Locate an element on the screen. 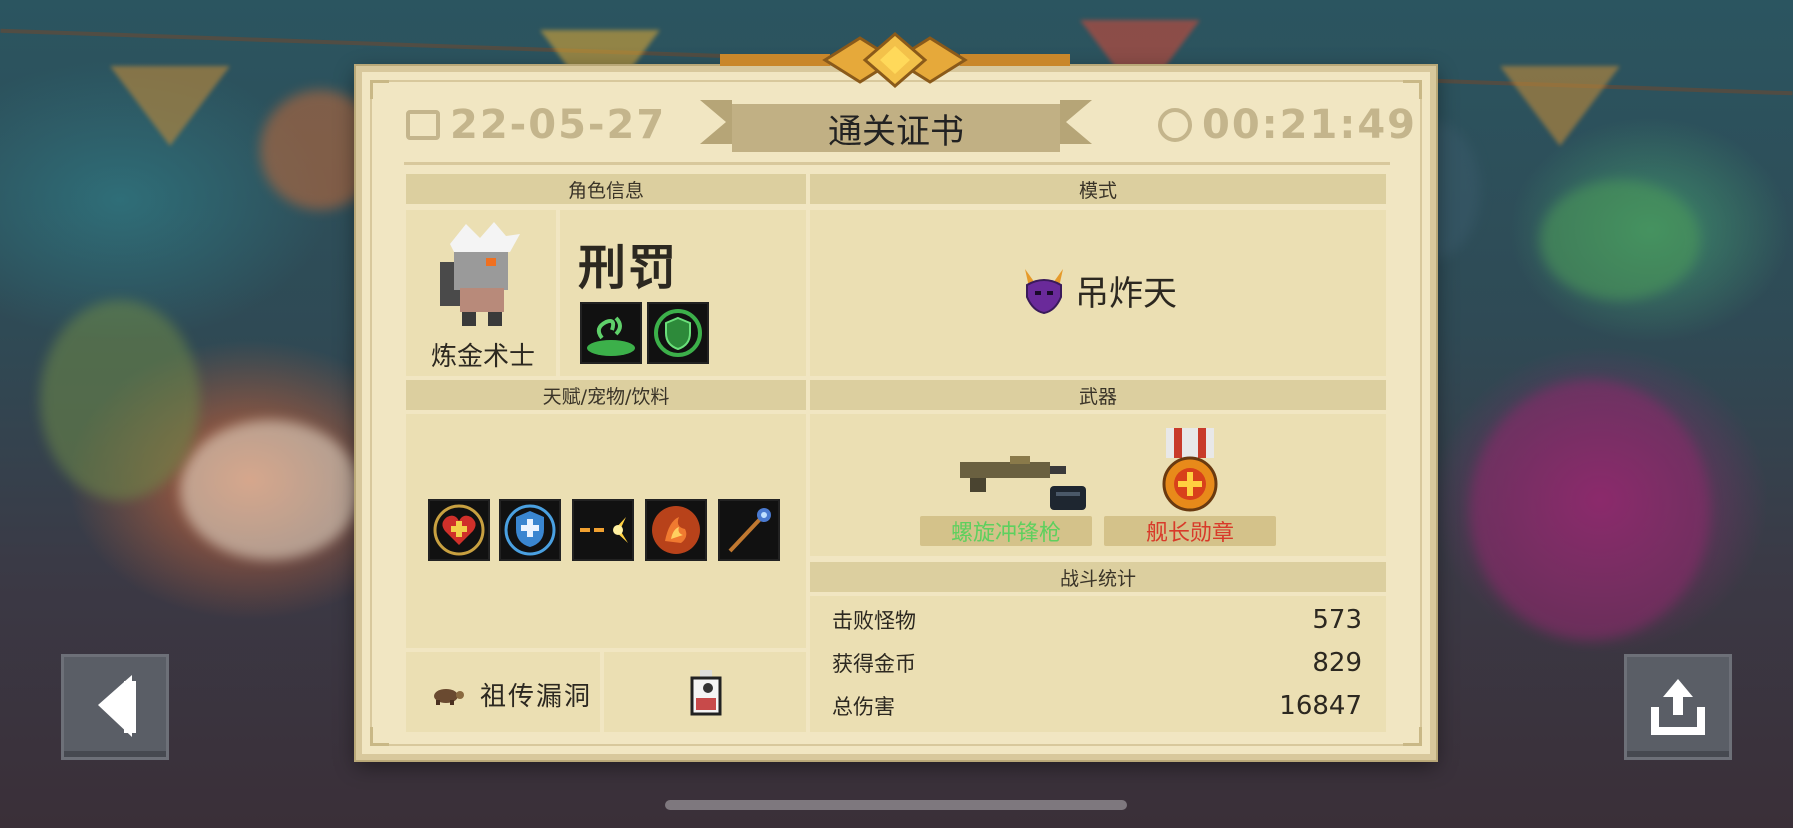  date-text: 22-05-27 is located at coordinates (558, 125).